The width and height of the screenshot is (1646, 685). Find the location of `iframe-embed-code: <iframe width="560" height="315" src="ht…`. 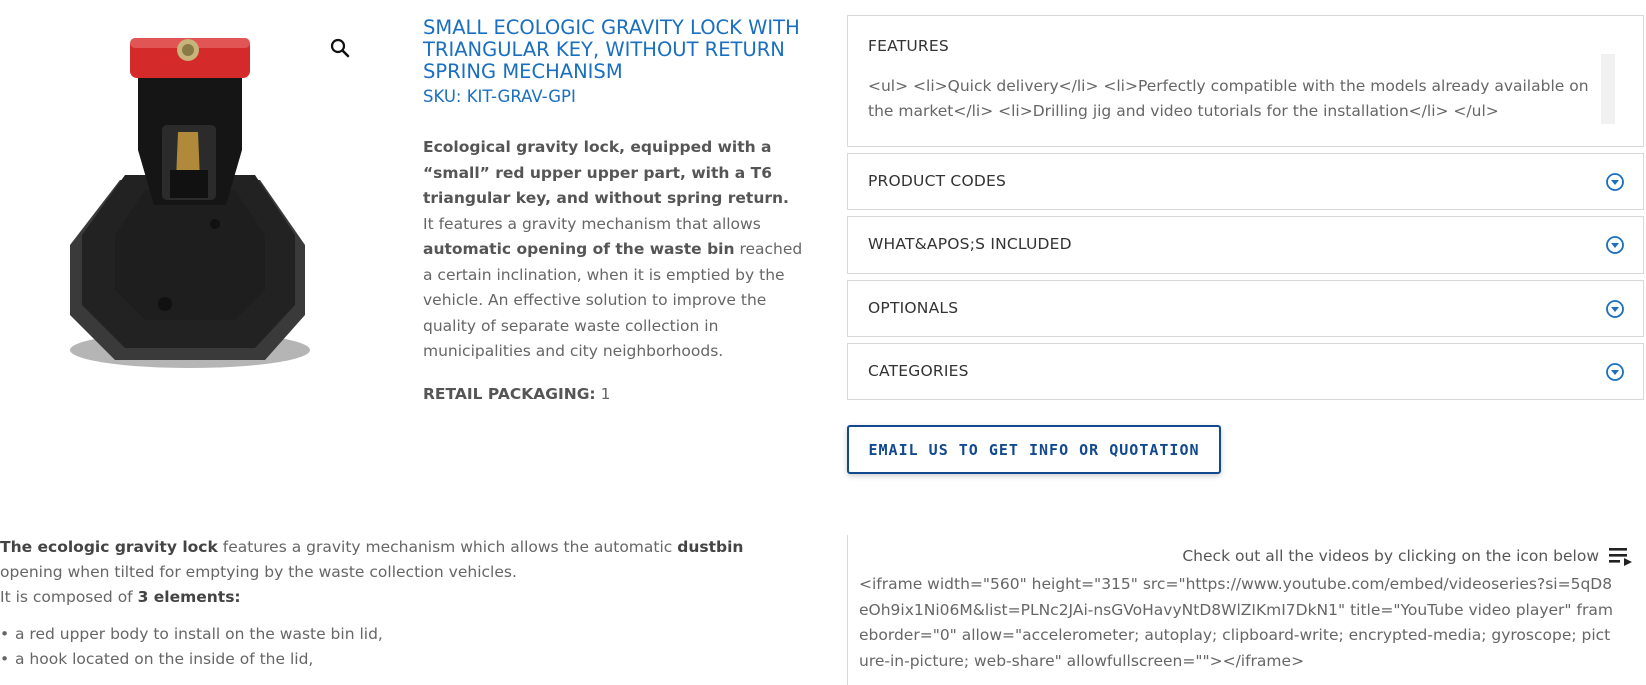

iframe-embed-code: <iframe width="560" height="315" src="ht… is located at coordinates (1236, 622).